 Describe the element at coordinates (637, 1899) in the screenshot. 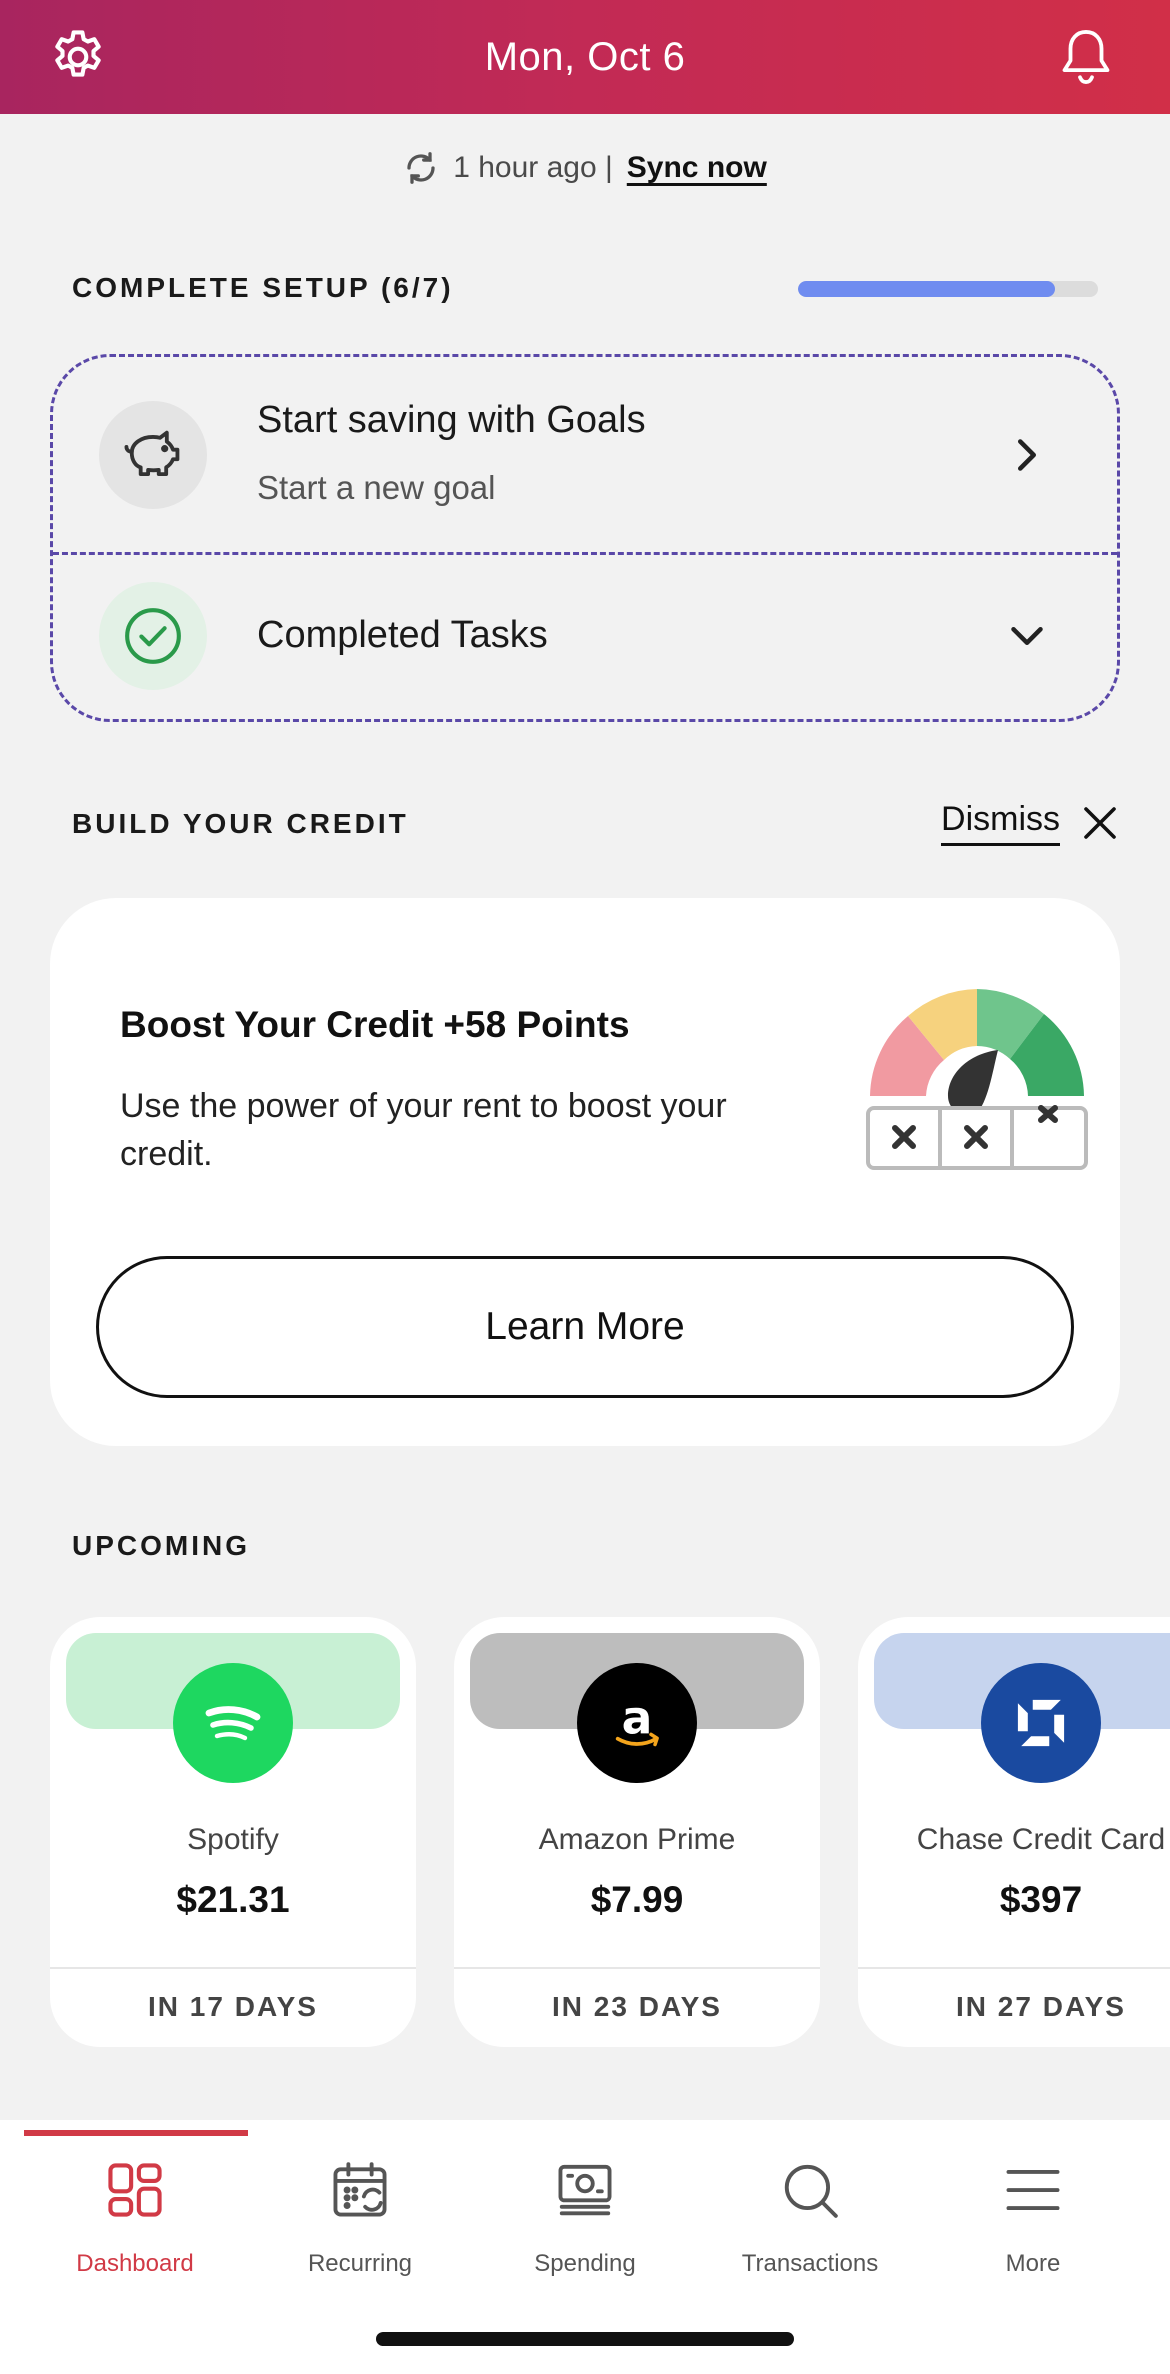

I see `bill-amount: $7.99` at that location.